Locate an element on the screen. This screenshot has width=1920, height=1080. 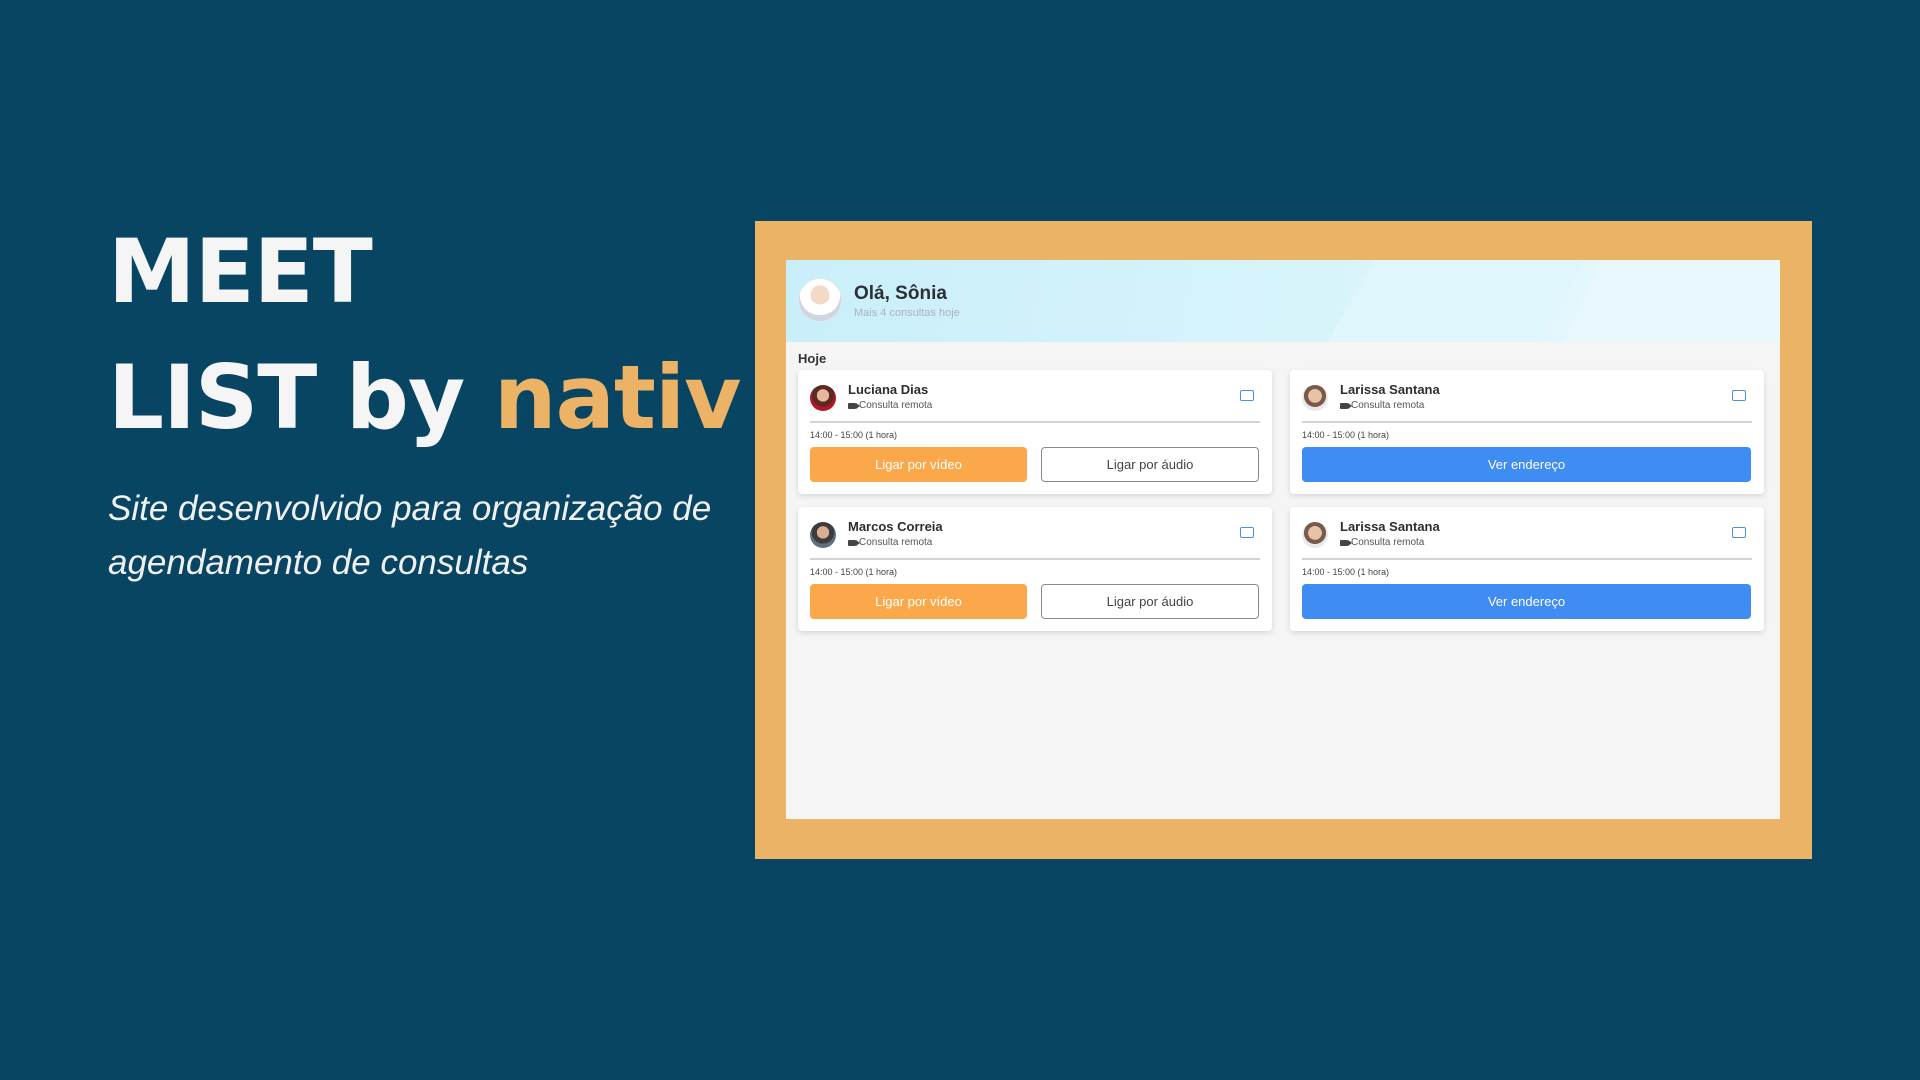
user-avatar is located at coordinates (820, 300).